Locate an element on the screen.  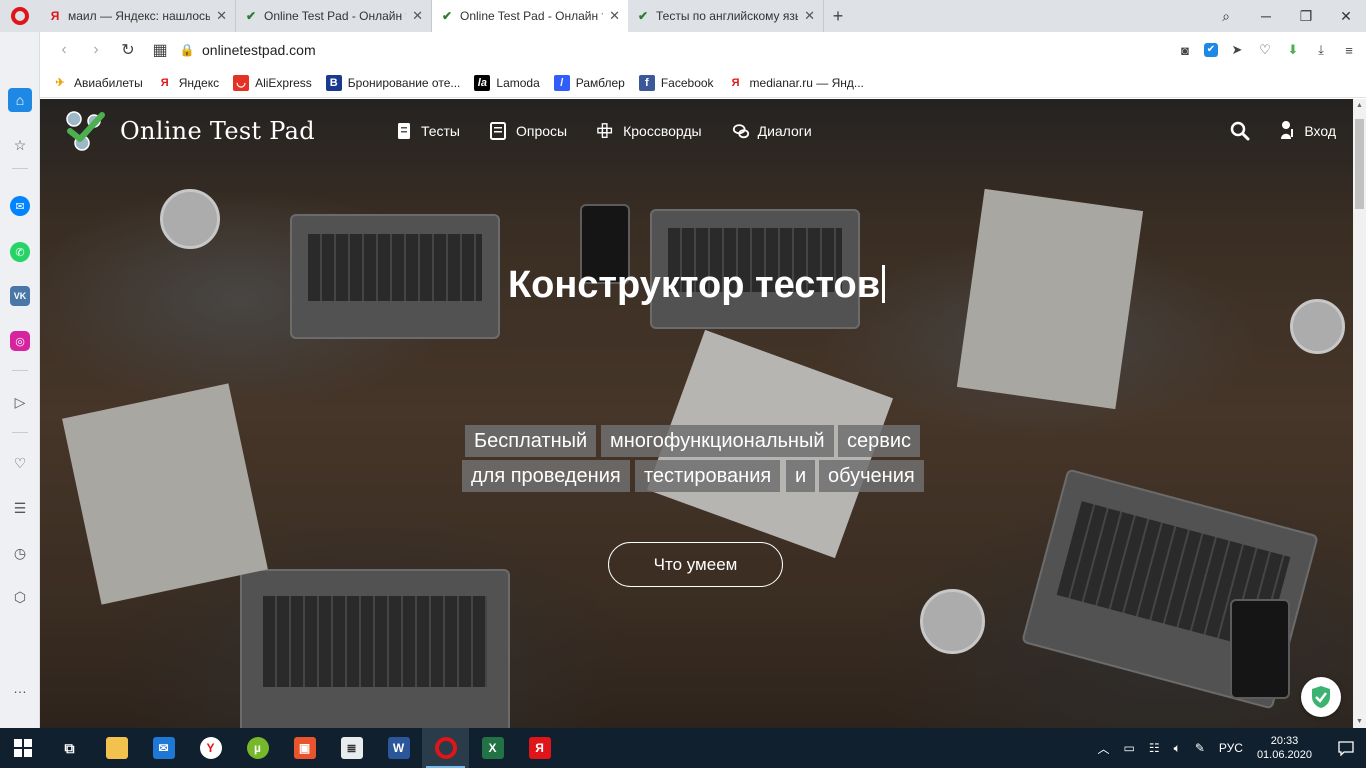
url-field: onlinetestpad.com is located at coordinates (259, 50).